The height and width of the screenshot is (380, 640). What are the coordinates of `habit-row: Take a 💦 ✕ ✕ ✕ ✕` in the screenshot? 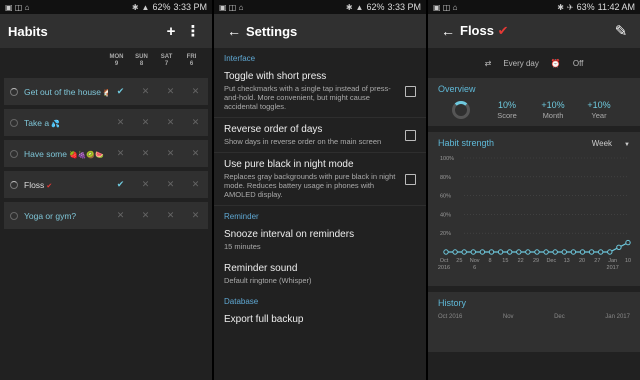 It's located at (106, 122).